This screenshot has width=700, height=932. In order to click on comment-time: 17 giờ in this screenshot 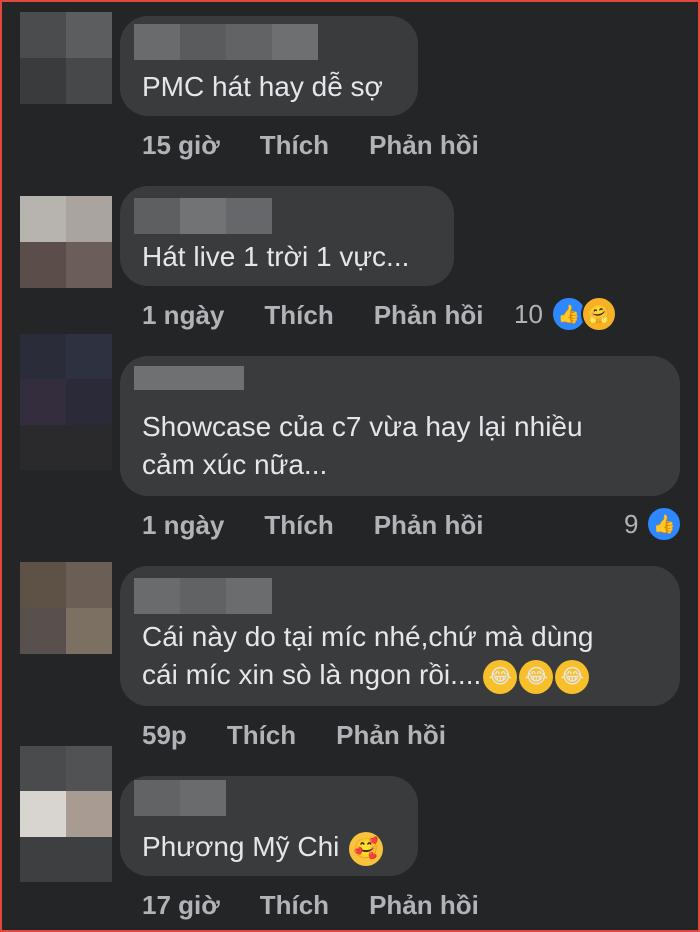, I will do `click(181, 905)`.